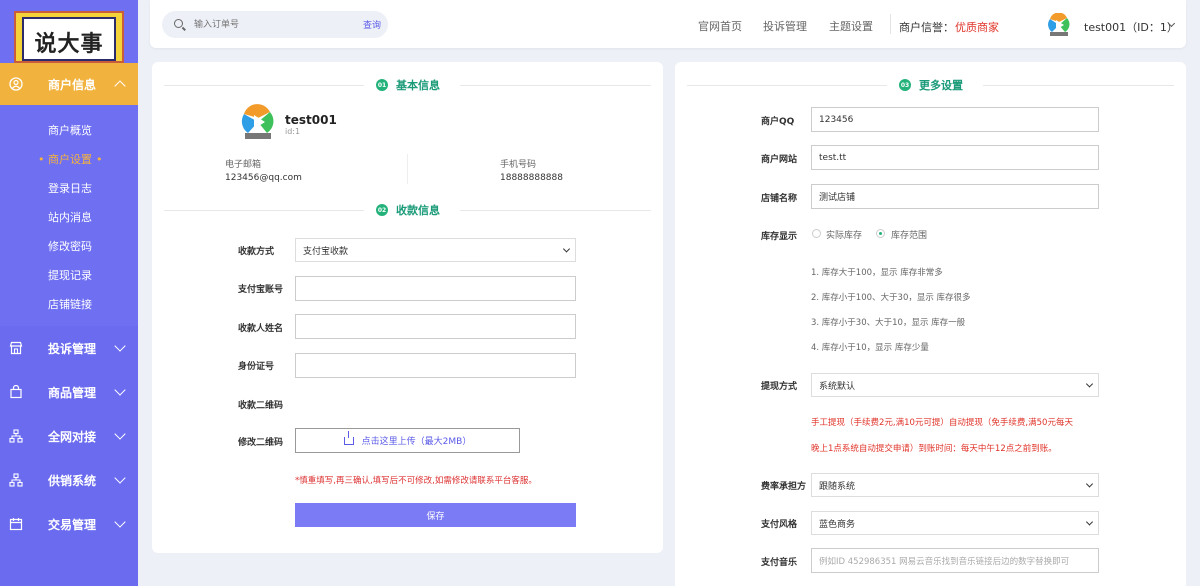  I want to click on profile-id: id:1, so click(293, 131).